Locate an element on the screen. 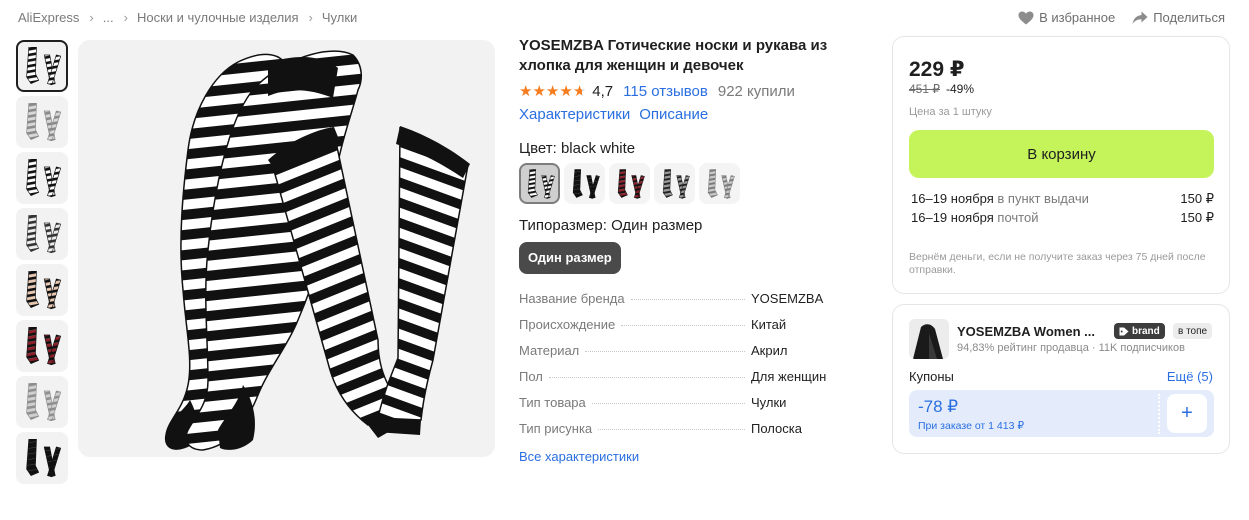 Image resolution: width=1249 pixels, height=520 pixels. add-to-cart-button: В корзину is located at coordinates (1061, 154).